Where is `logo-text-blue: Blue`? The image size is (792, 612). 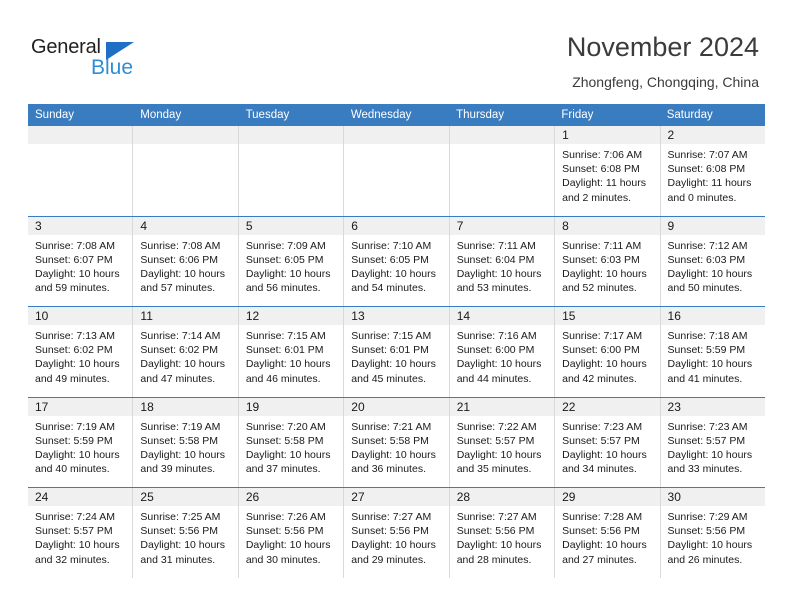
logo-text-blue: Blue is located at coordinates (112, 67).